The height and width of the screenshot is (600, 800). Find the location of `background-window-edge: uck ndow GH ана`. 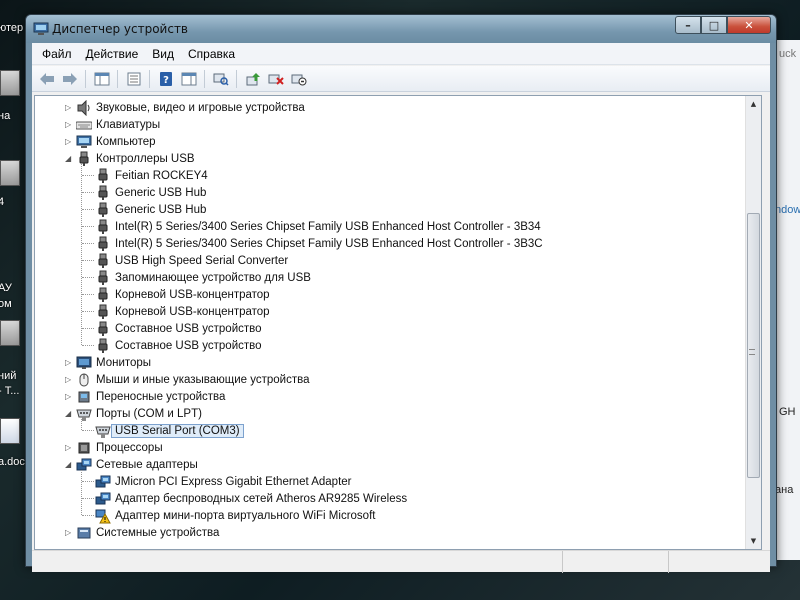

background-window-edge: uck ndow GH ана is located at coordinates (788, 300).